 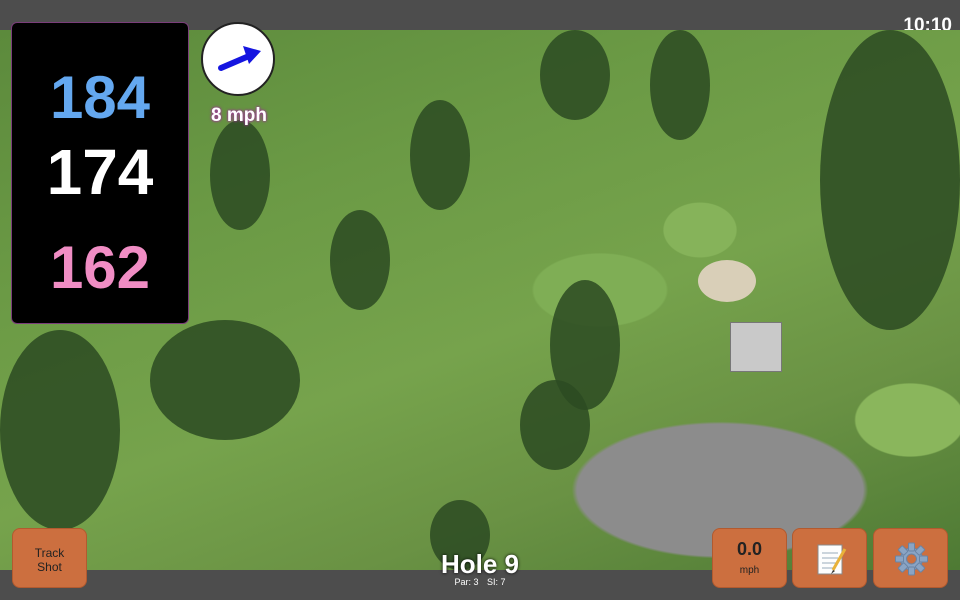 I want to click on par-label: Par: 3, so click(x=466, y=582).